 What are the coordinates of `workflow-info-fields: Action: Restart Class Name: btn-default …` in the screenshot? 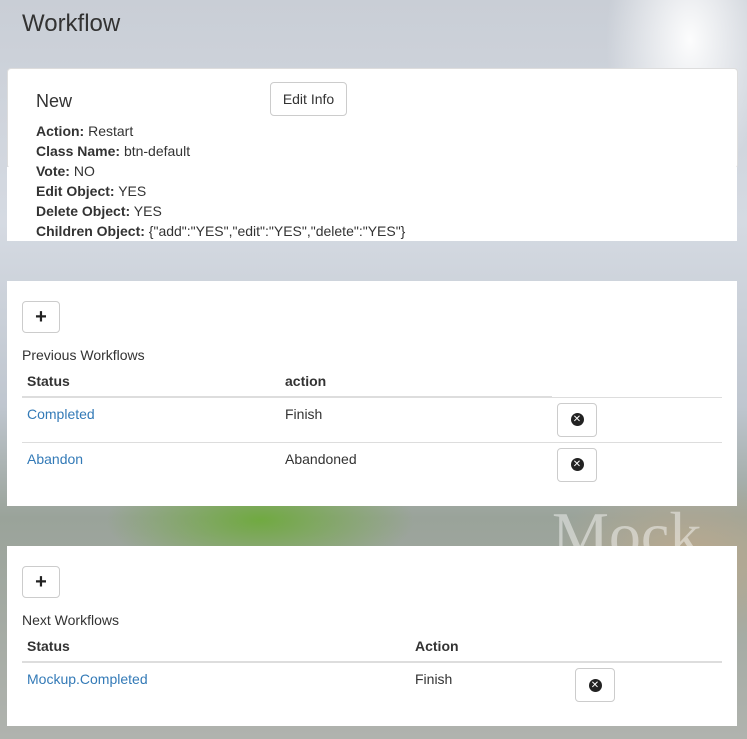 It's located at (220, 181).